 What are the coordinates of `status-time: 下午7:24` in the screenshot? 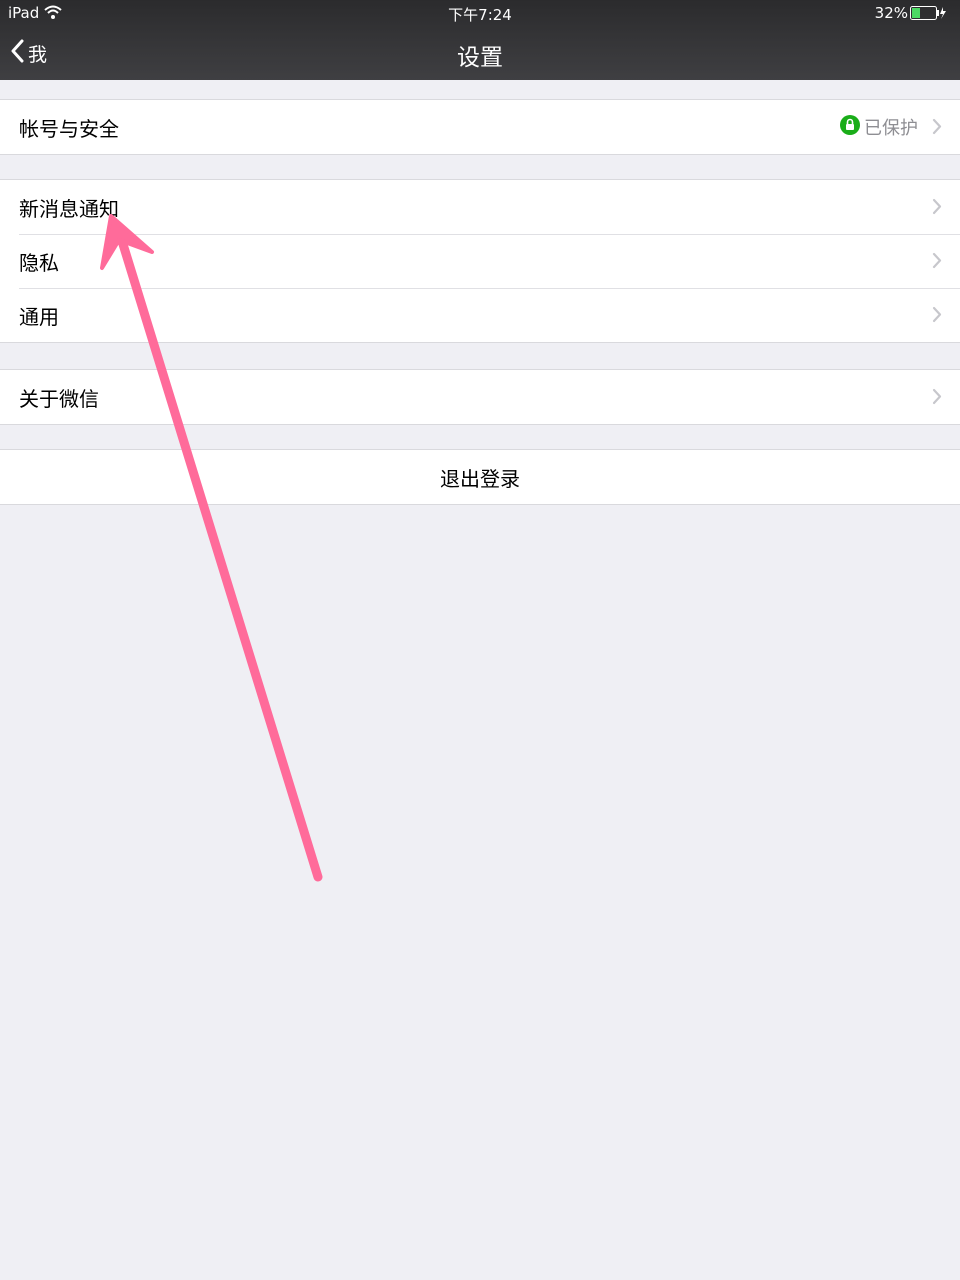 It's located at (480, 15).